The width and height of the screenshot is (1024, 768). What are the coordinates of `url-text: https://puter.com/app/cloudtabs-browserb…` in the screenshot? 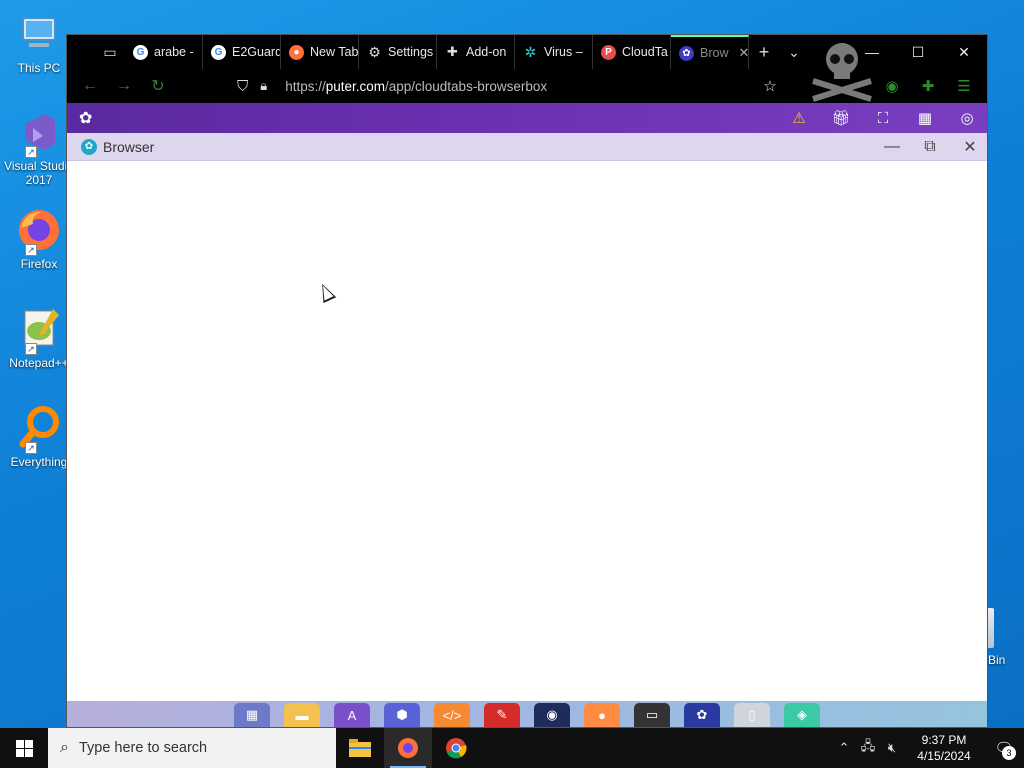 It's located at (416, 86).